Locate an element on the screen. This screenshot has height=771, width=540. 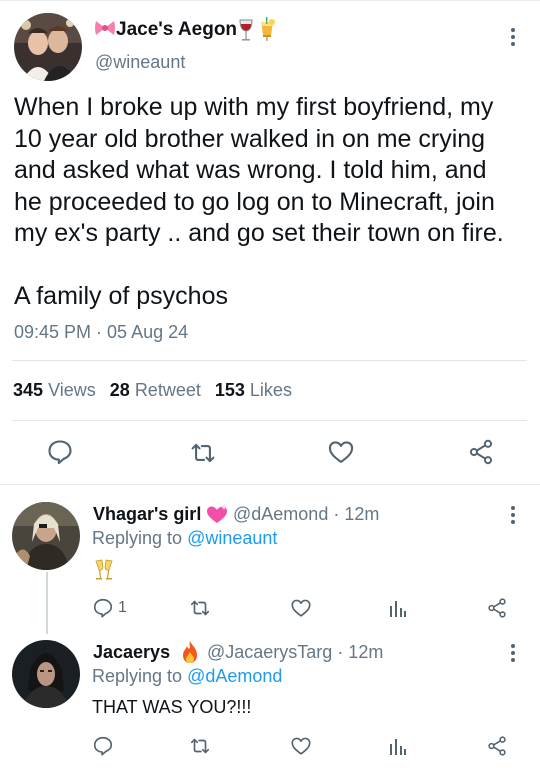
heart-sparkle-icon is located at coordinates (217, 516).